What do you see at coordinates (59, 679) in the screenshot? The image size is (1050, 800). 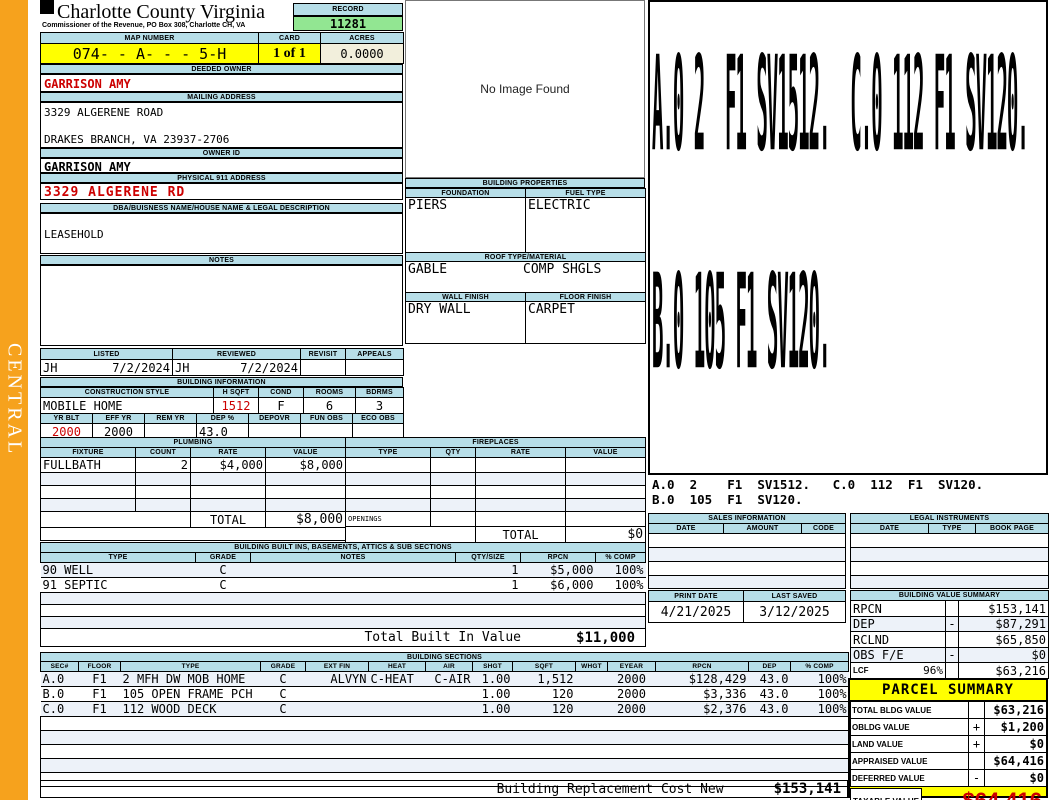 I see `bs-sec: A.0` at bounding box center [59, 679].